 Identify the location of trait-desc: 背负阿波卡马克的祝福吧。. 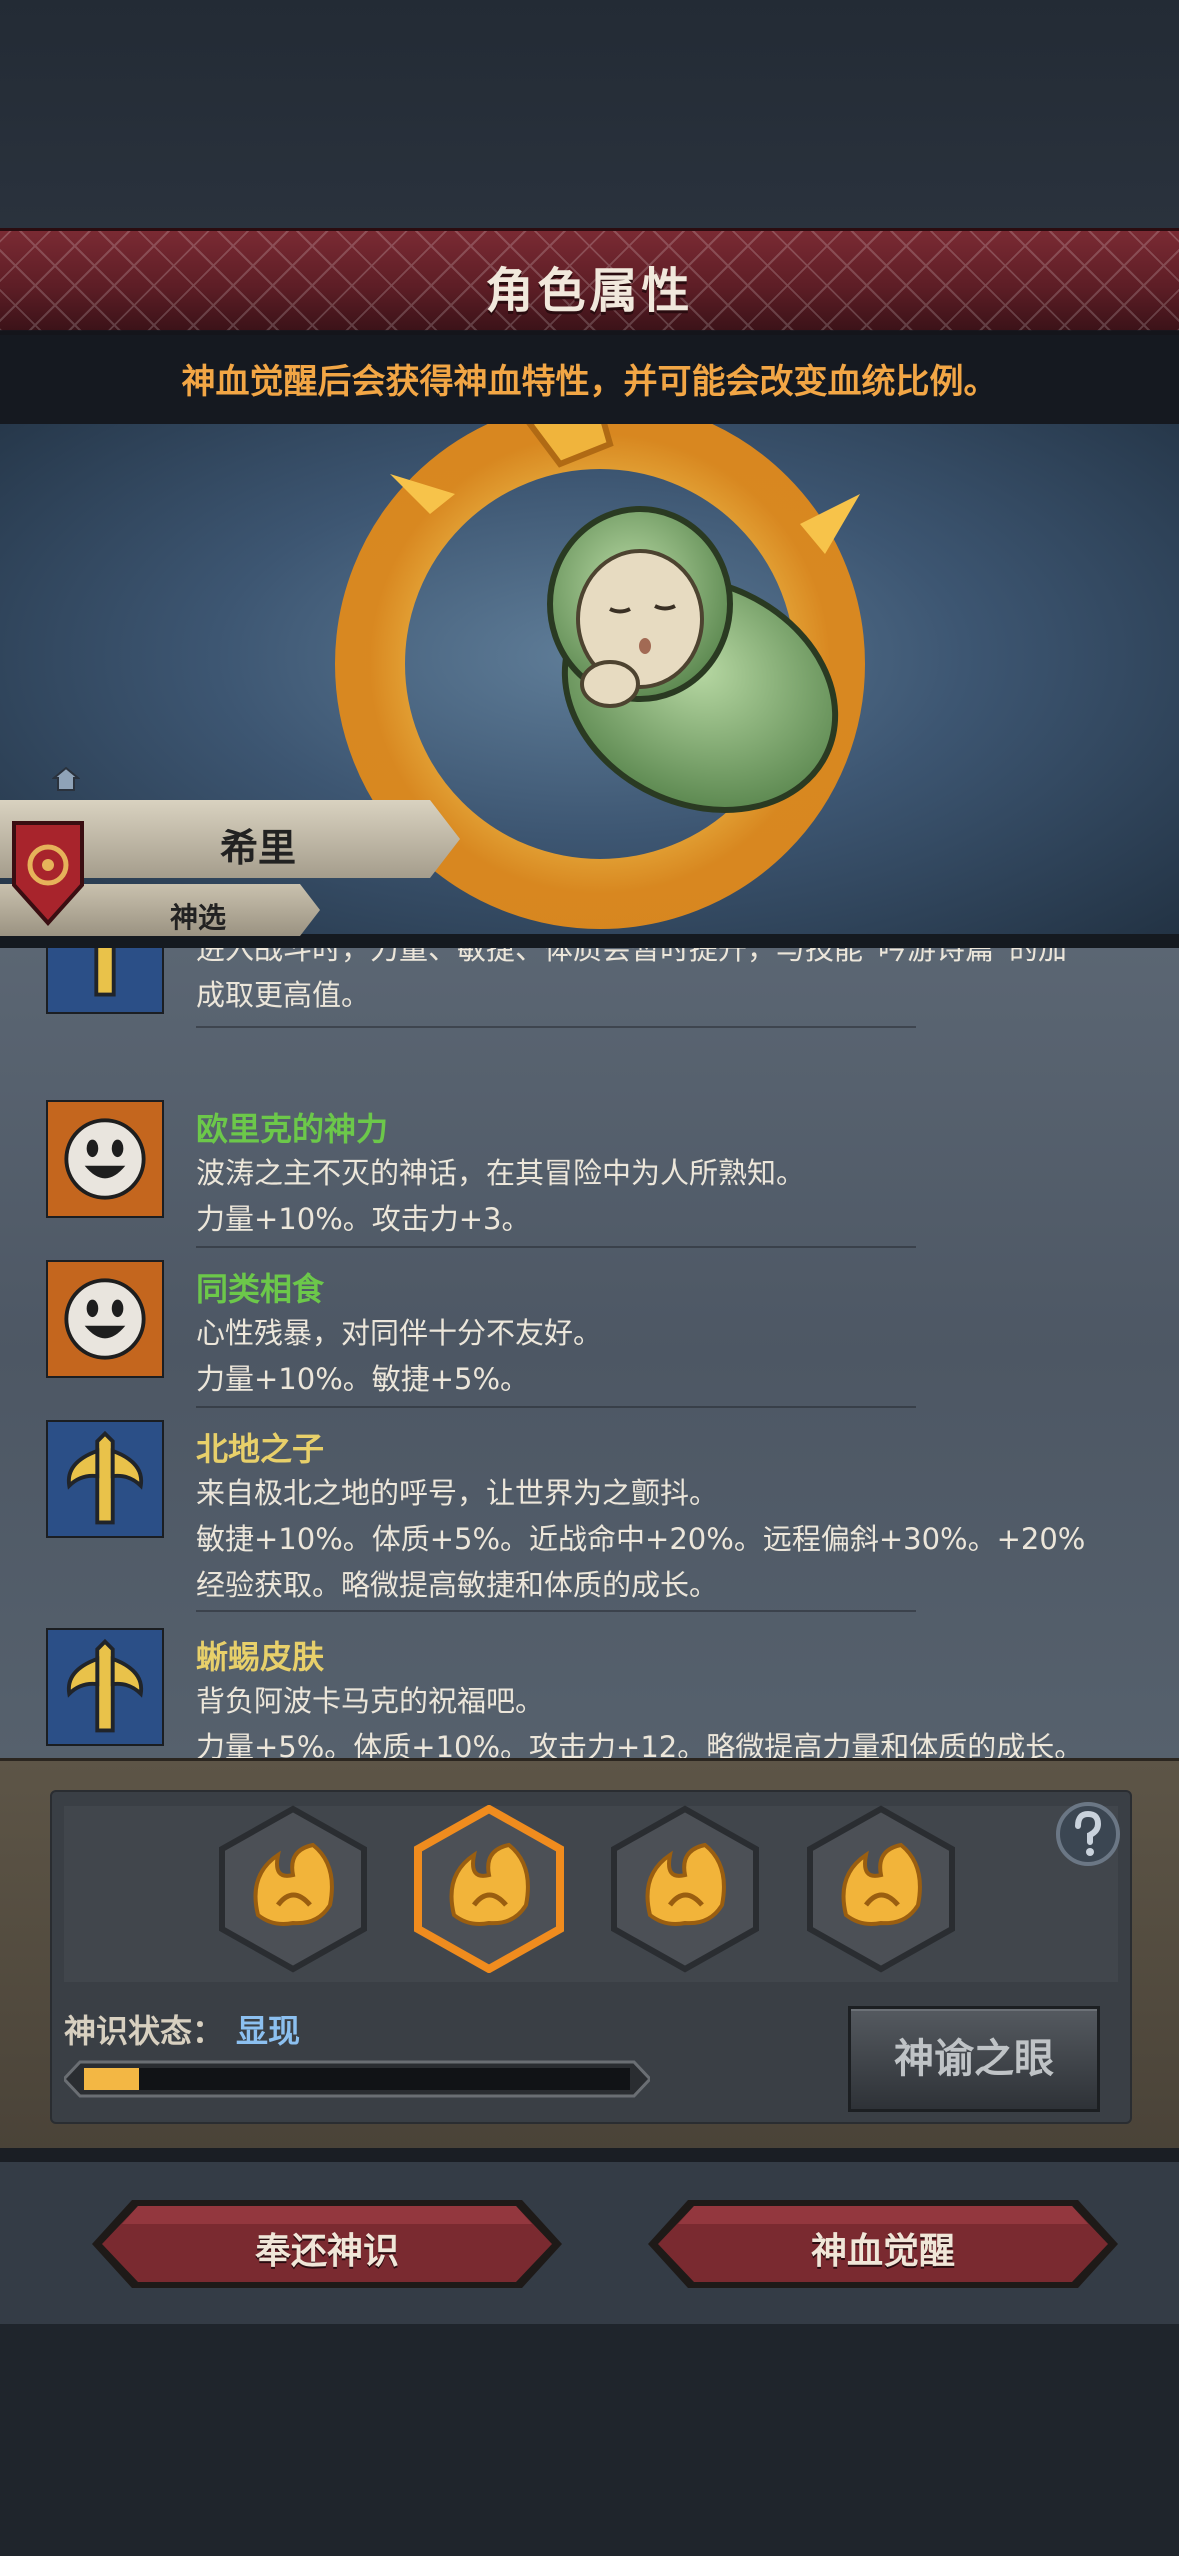
(370, 1701).